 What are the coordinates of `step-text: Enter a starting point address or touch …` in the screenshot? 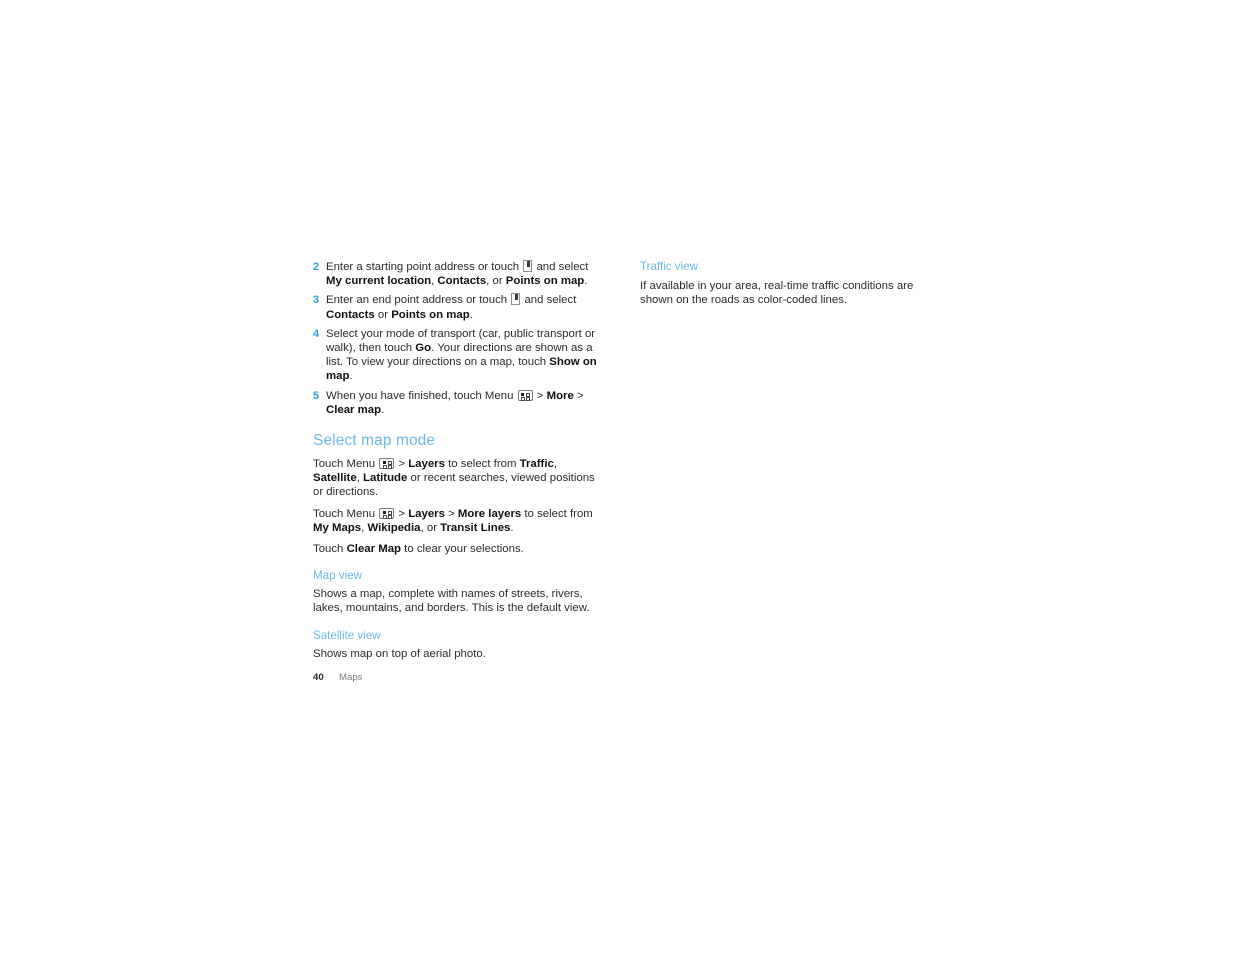 It's located at (462, 274).